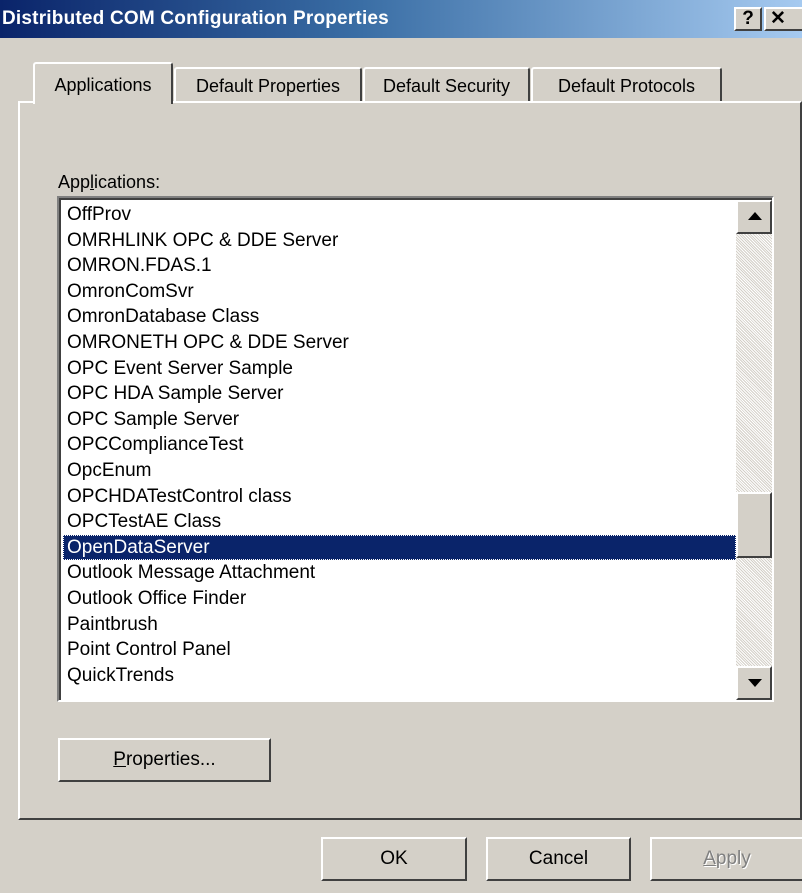 This screenshot has width=802, height=893. Describe the element at coordinates (399, 471) in the screenshot. I see `list-item: OpcEnum` at that location.